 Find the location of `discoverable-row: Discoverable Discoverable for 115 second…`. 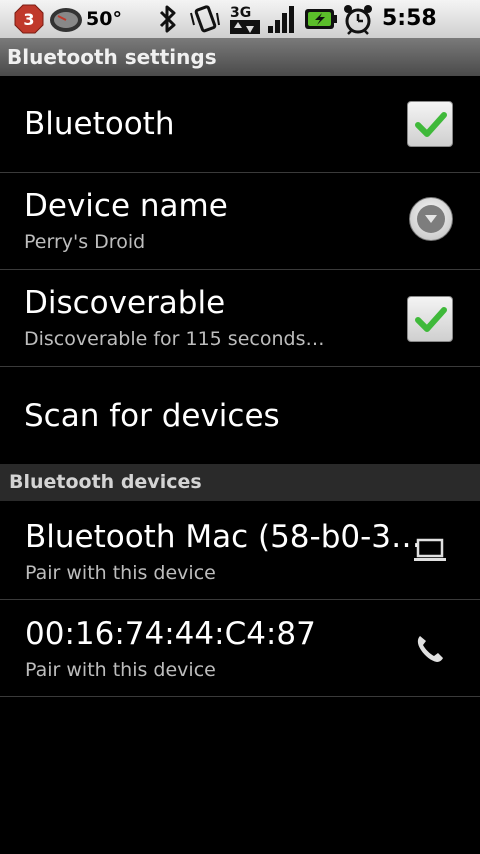

discoverable-row: Discoverable Discoverable for 115 second… is located at coordinates (240, 318).